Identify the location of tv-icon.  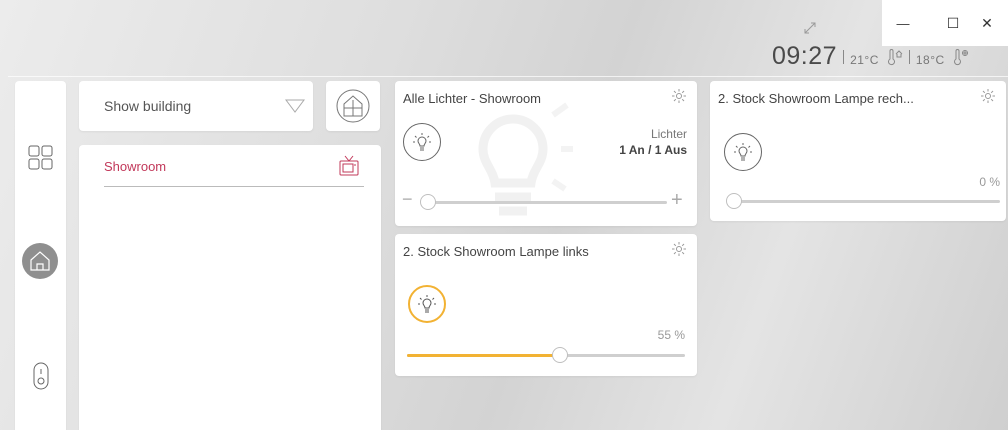
(349, 165).